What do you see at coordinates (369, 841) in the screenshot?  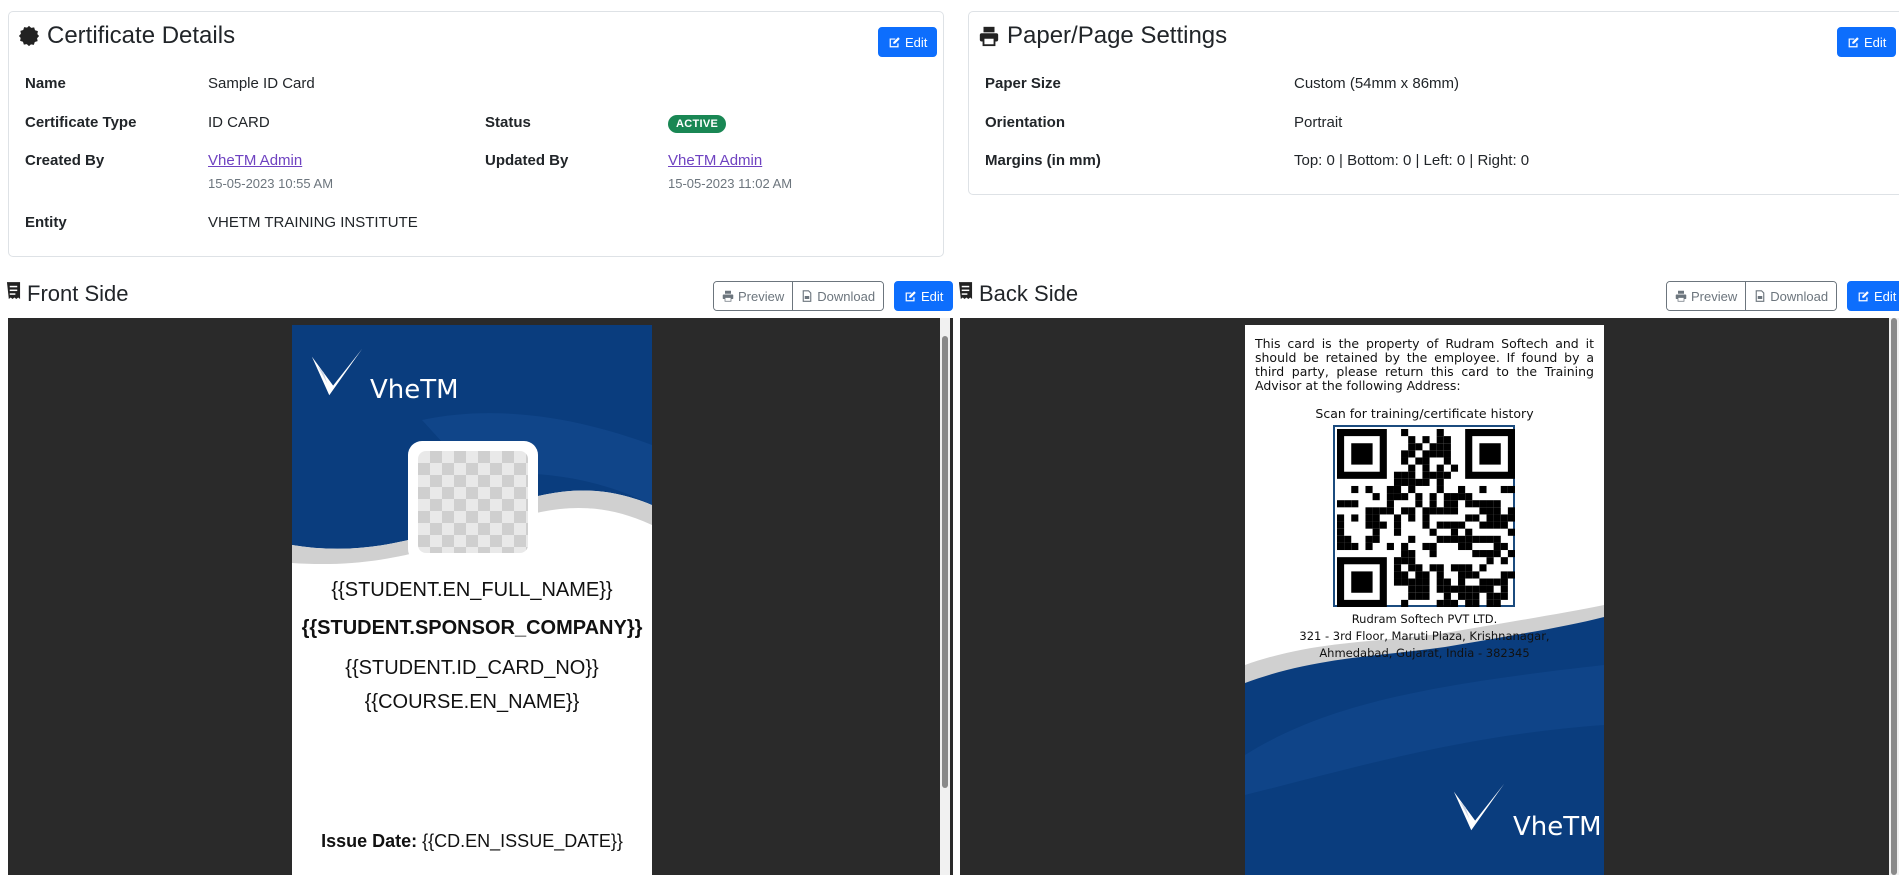 I see `issue-date-label: Issue Date:` at bounding box center [369, 841].